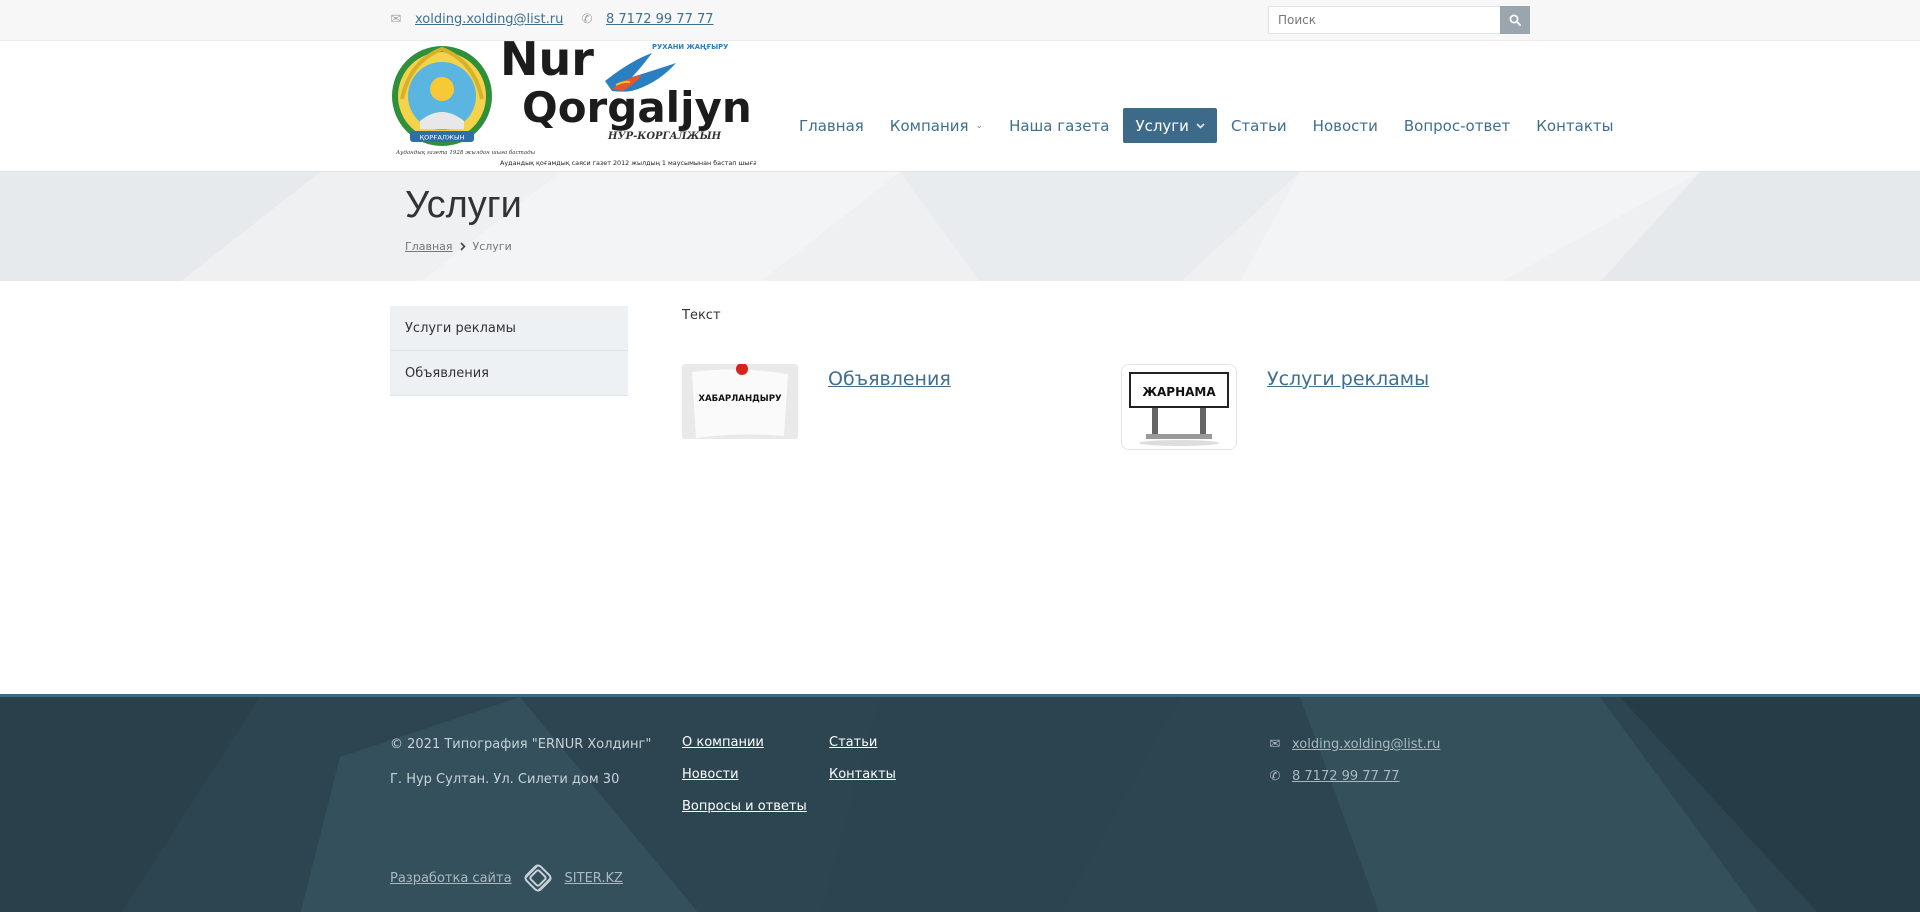  What do you see at coordinates (723, 742) in the screenshot?
I see `footer-link-about: О компании` at bounding box center [723, 742].